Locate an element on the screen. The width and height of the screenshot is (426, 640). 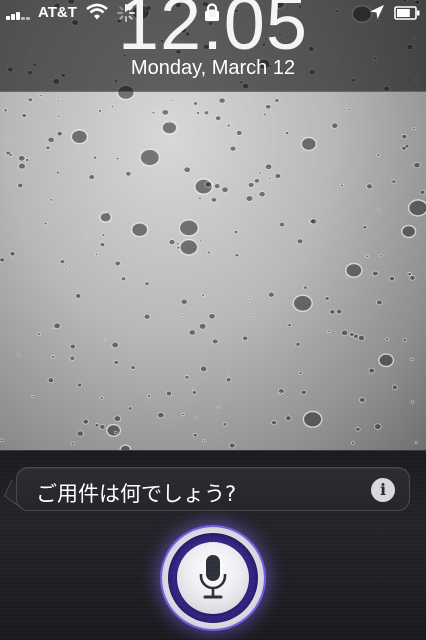
microphone-icon is located at coordinates (213, 577).